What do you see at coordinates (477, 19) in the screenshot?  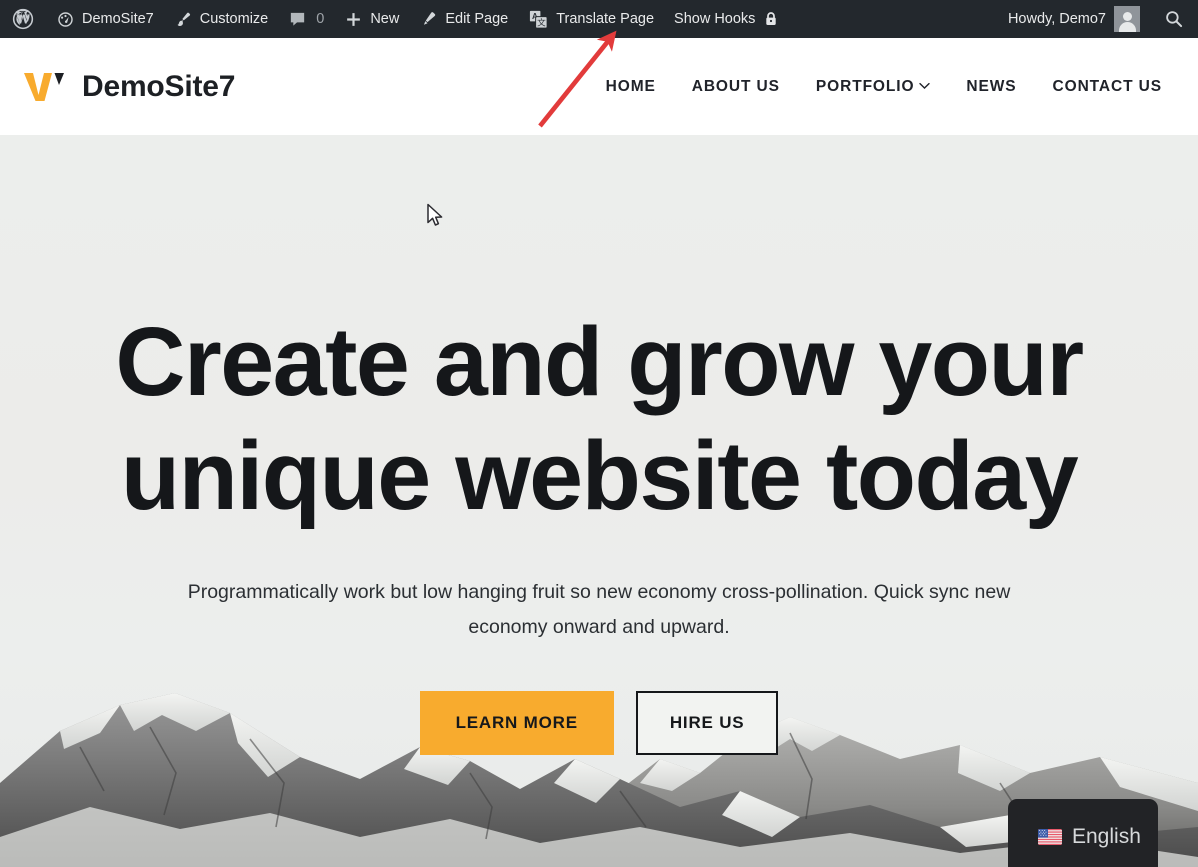 I see `admin-bar-edit-page-label: Edit Page` at bounding box center [477, 19].